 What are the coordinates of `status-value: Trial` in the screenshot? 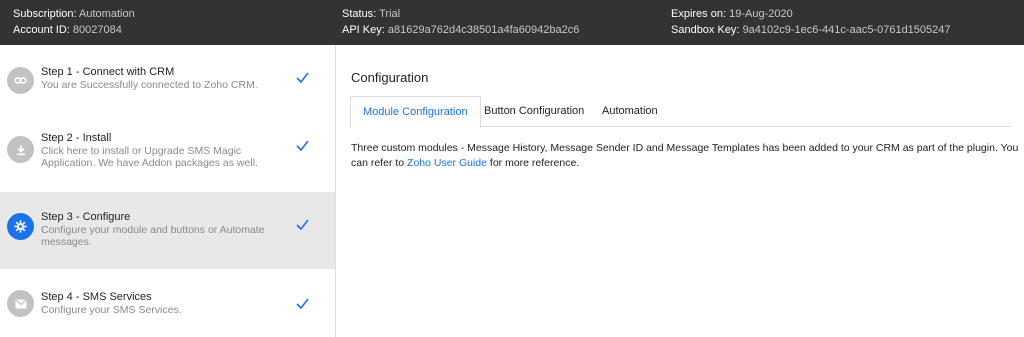 It's located at (390, 14).